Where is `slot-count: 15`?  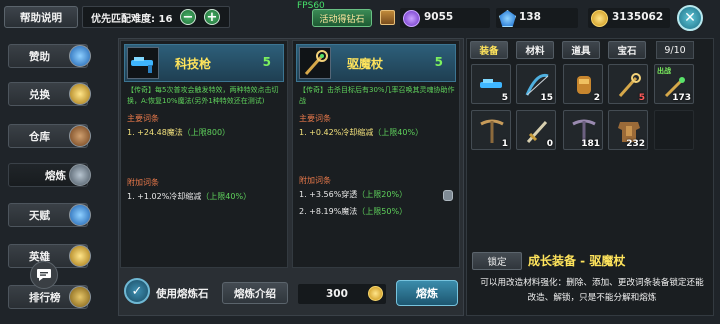
slot-count: 15 is located at coordinates (546, 98).